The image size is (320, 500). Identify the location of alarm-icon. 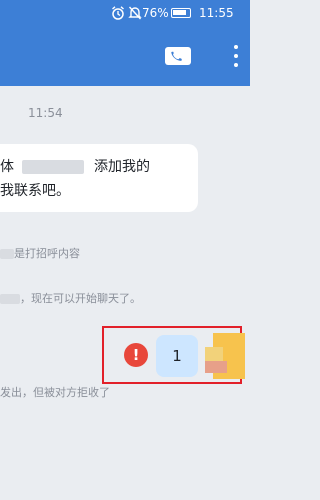
(118, 13).